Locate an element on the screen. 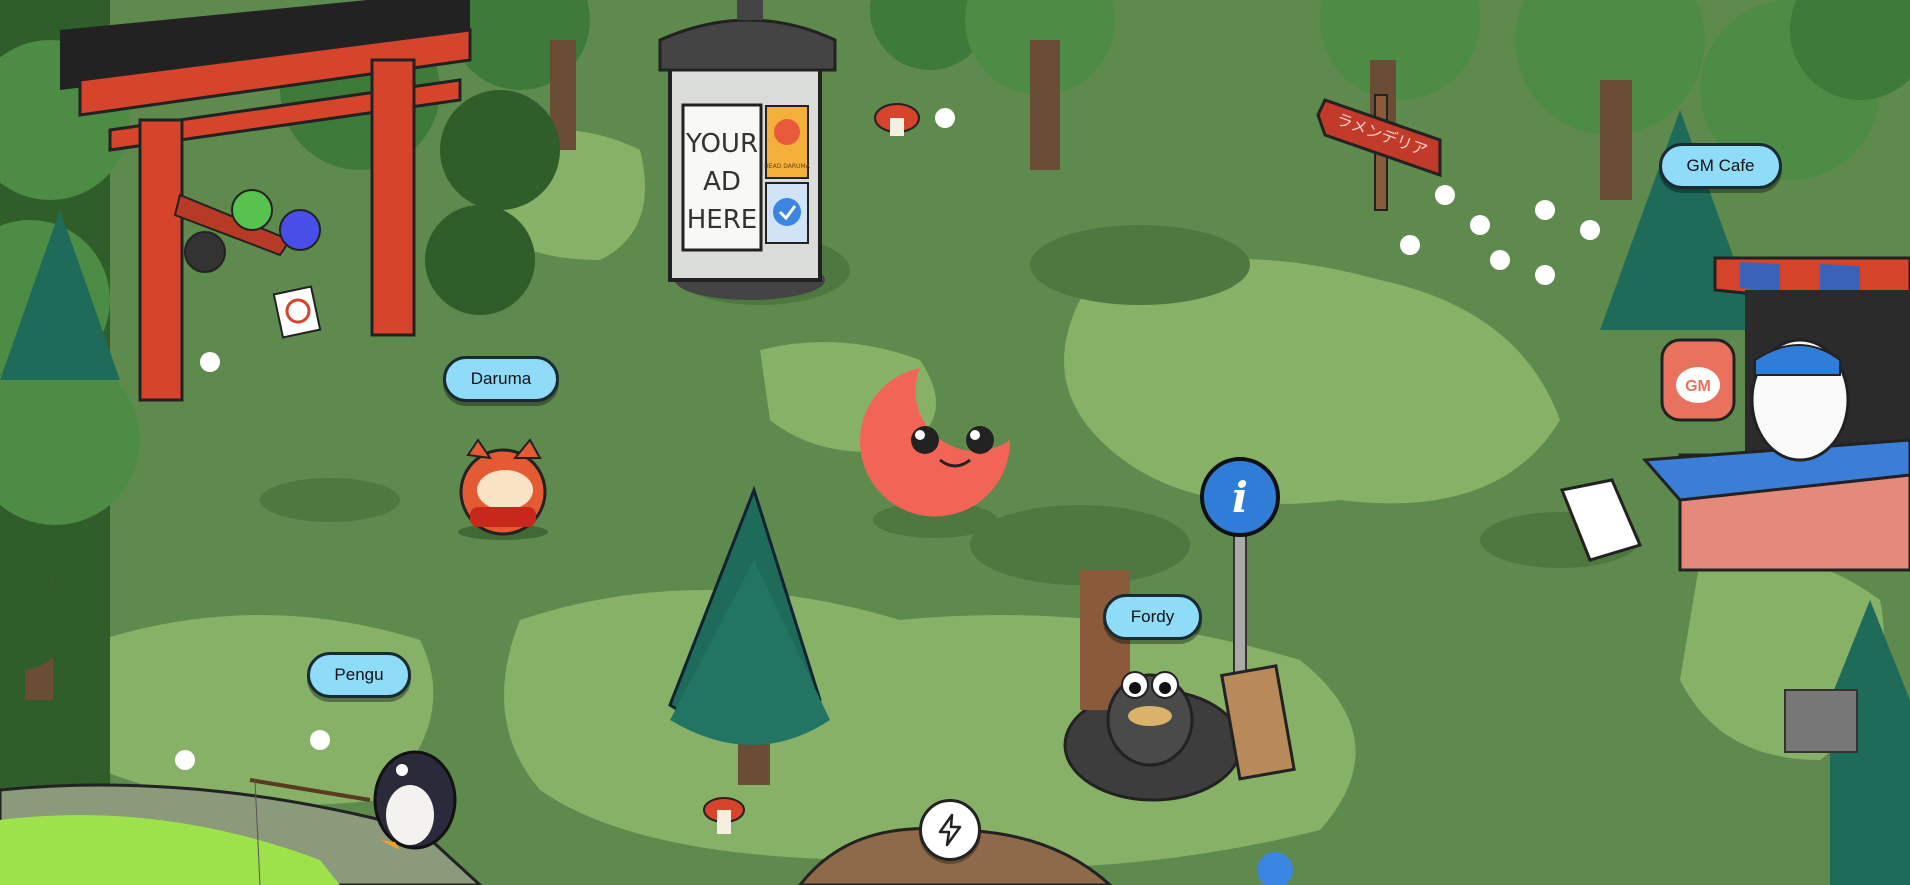 The image size is (1910, 885). action-button is located at coordinates (950, 830).